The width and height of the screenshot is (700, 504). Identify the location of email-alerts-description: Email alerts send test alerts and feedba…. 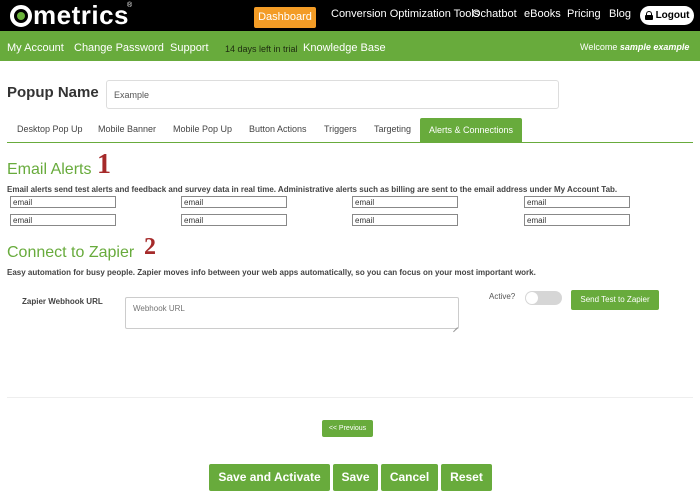
(312, 189).